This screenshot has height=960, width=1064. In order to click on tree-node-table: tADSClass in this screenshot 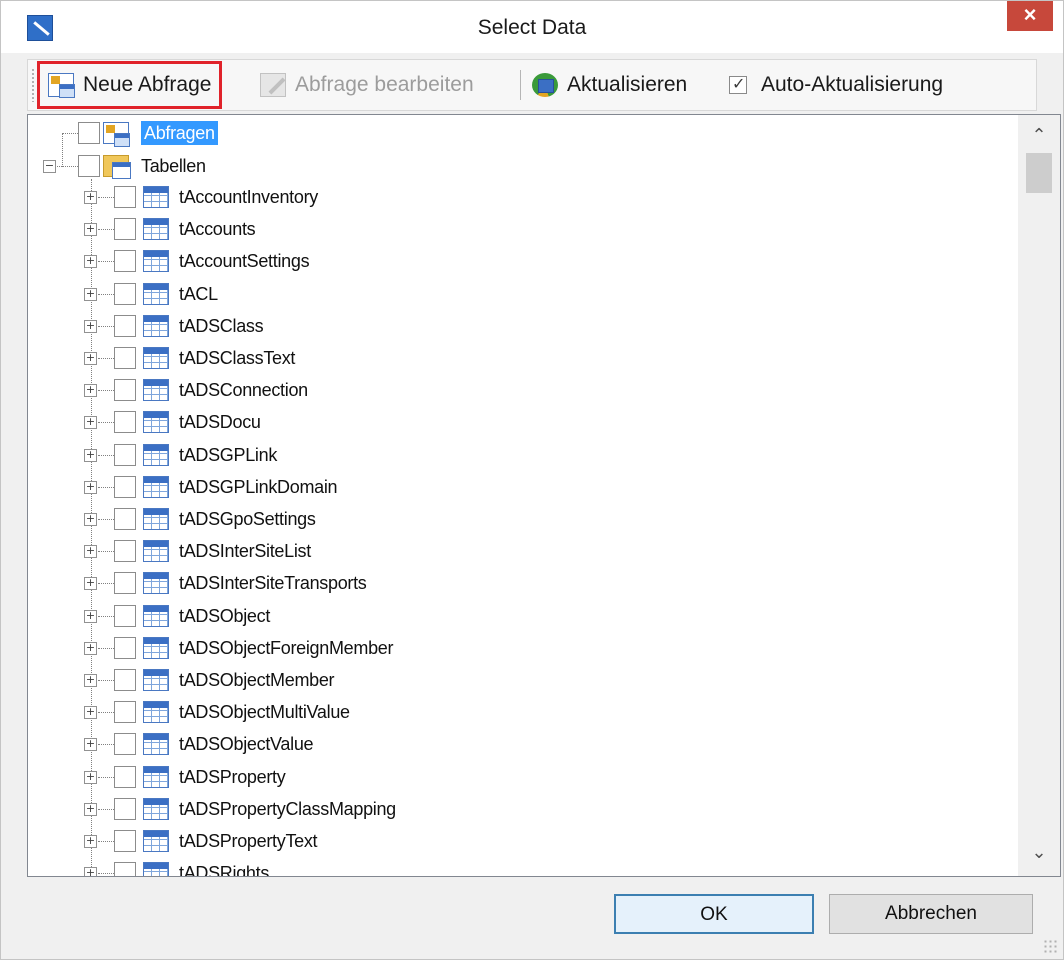, I will do `click(221, 326)`.